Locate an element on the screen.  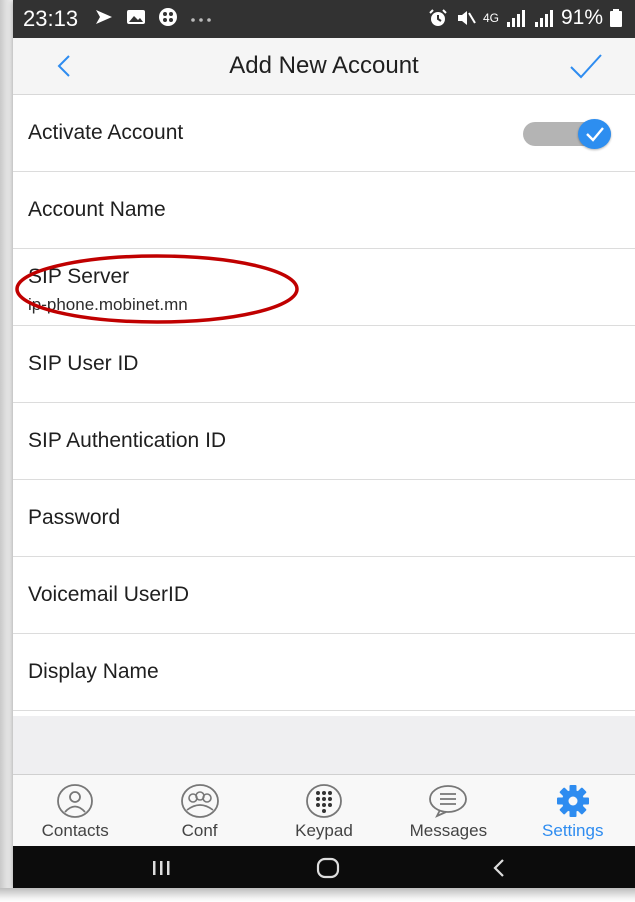
tab-keypad: Keypad is located at coordinates (324, 811).